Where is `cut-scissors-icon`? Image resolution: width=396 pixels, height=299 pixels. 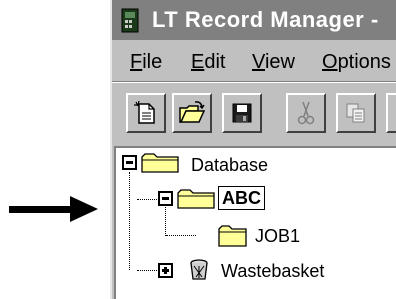
cut-scissors-icon is located at coordinates (306, 113).